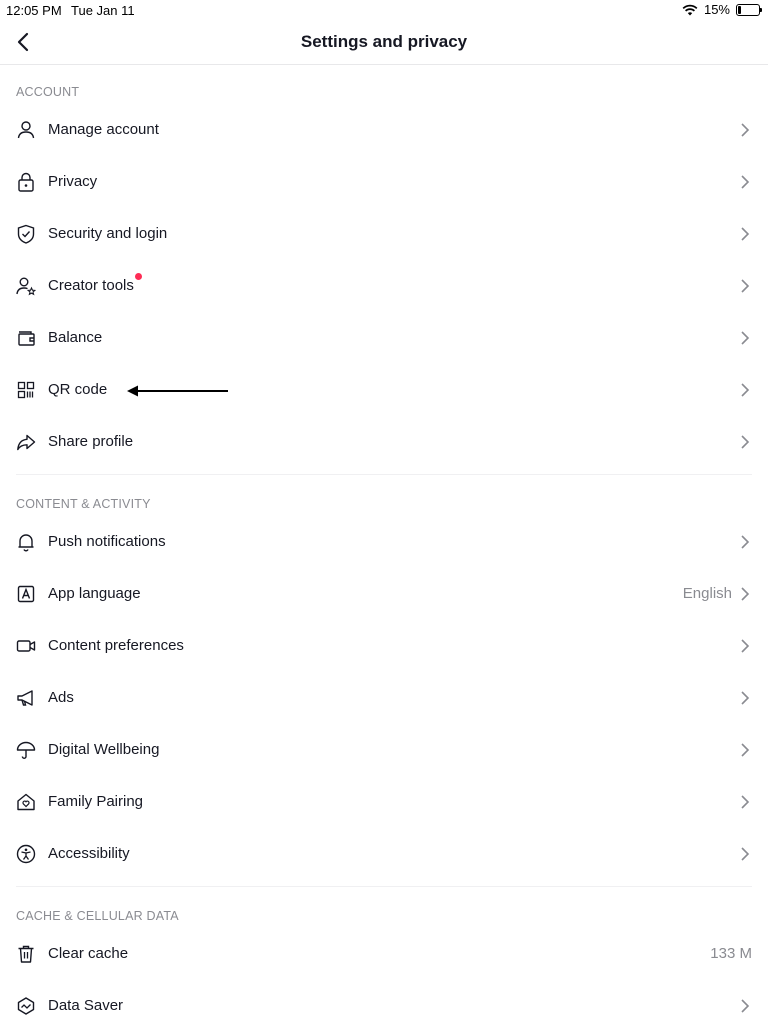 The height and width of the screenshot is (1032, 768). I want to click on settings-item-clear-cache: Clear cache 133 M, so click(384, 954).